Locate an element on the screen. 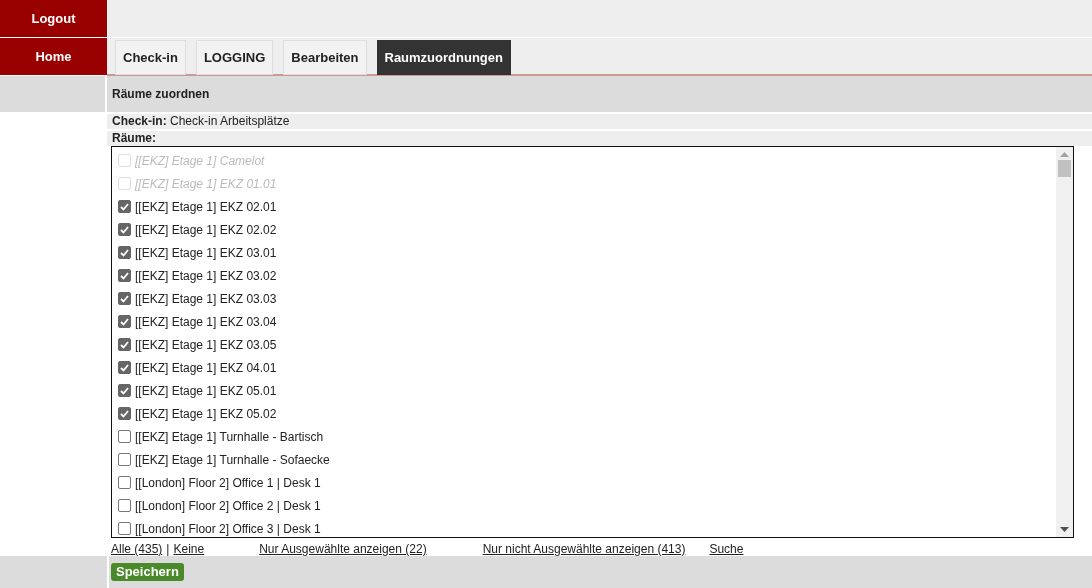  room-label: [[EKZ] Etage 1] EKZ 02.02 is located at coordinates (206, 230).